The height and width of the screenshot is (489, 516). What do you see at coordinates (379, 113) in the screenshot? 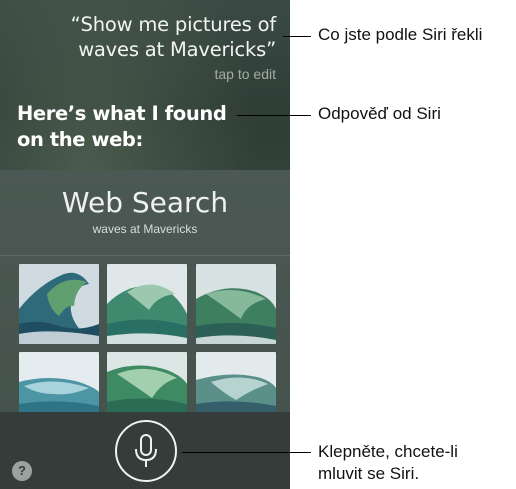
I see `callout-siri-response: Odpověď od Siri` at bounding box center [379, 113].